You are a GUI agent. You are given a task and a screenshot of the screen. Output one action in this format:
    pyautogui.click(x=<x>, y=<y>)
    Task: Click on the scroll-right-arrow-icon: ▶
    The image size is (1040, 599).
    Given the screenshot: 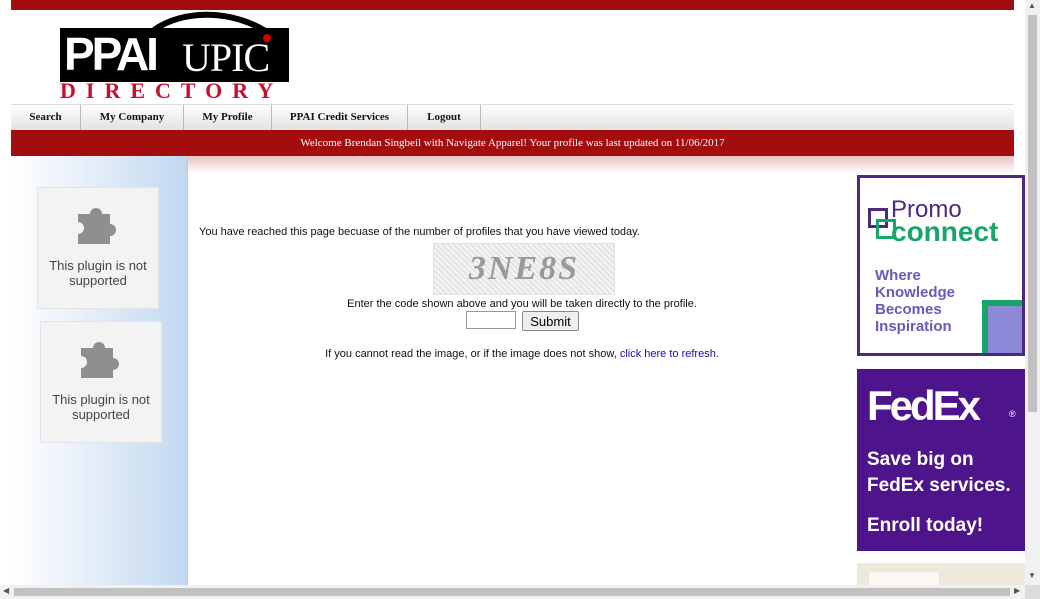 What is the action you would take?
    pyautogui.click(x=1017, y=590)
    